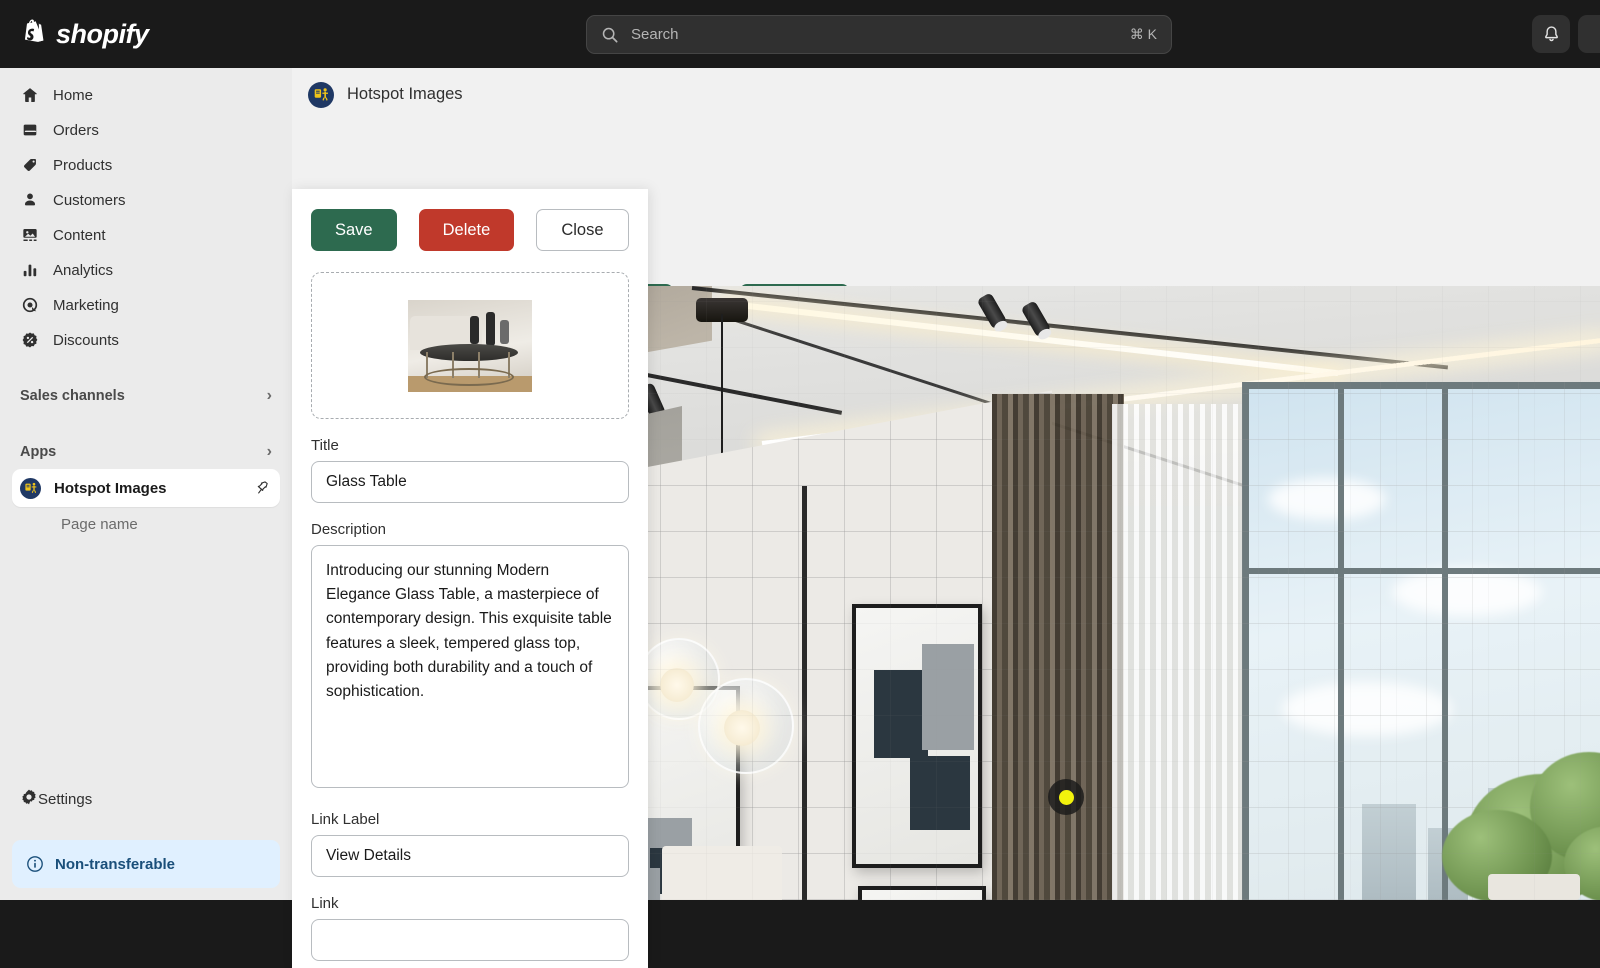 This screenshot has width=1600, height=968. What do you see at coordinates (79, 235) in the screenshot?
I see `sidebar-item-label: Content` at bounding box center [79, 235].